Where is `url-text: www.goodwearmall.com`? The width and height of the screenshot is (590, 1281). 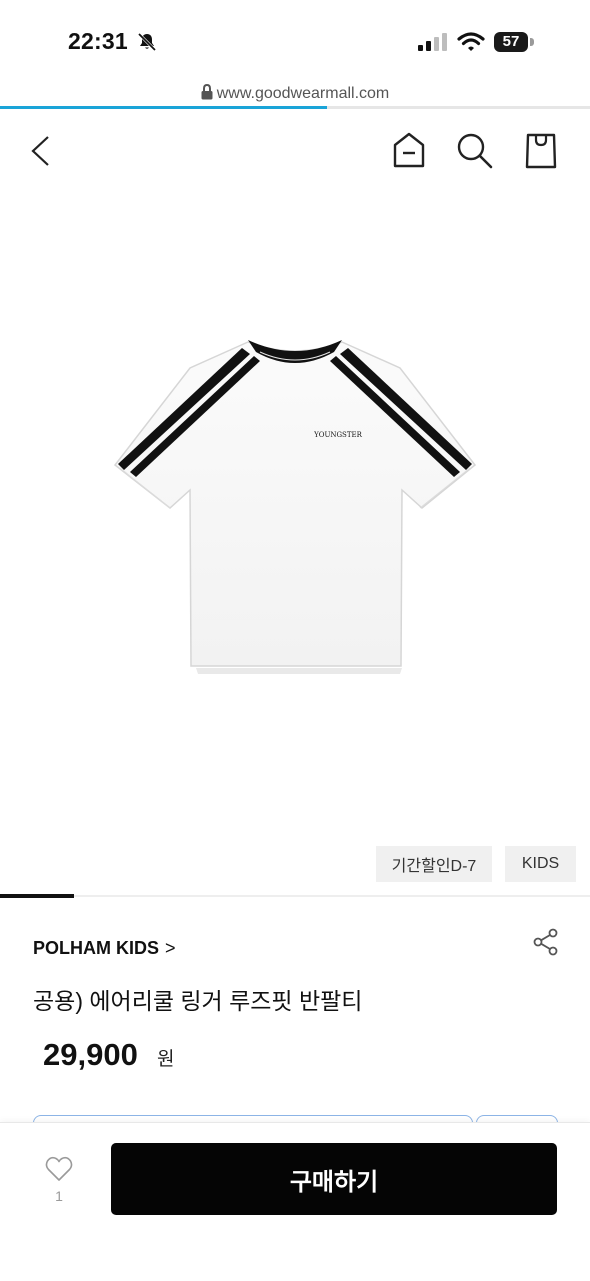 url-text: www.goodwearmall.com is located at coordinates (303, 93).